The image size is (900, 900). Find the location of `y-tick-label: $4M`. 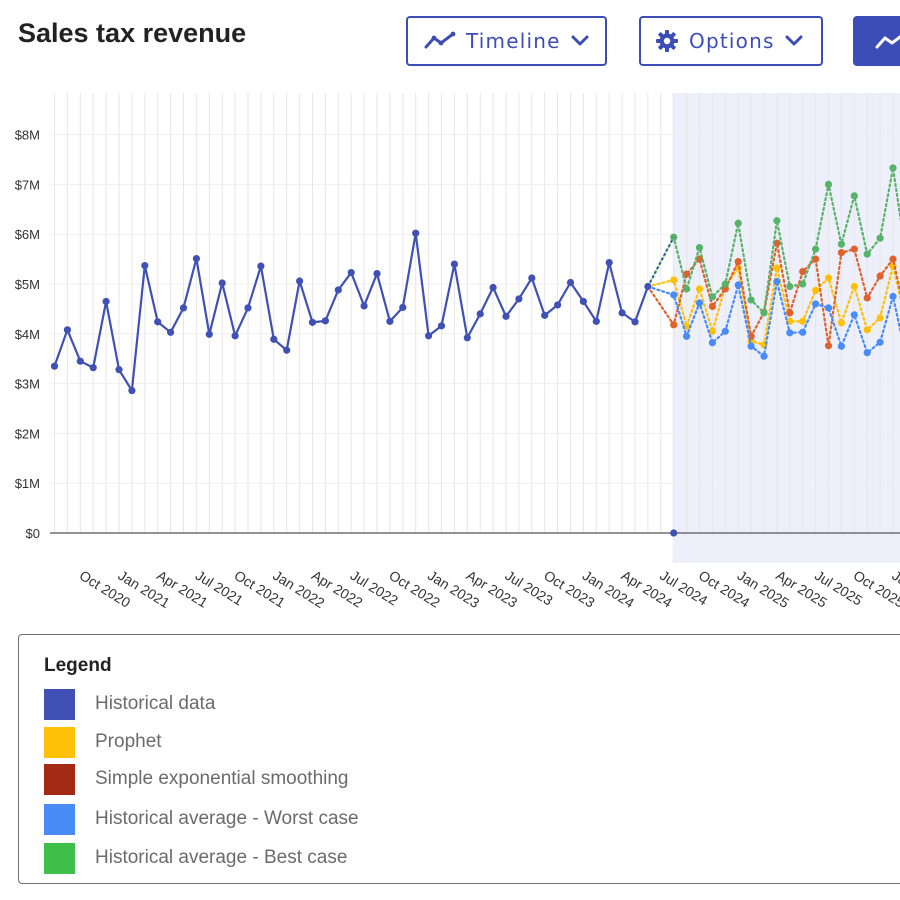

y-tick-label: $4M is located at coordinates (27, 334).